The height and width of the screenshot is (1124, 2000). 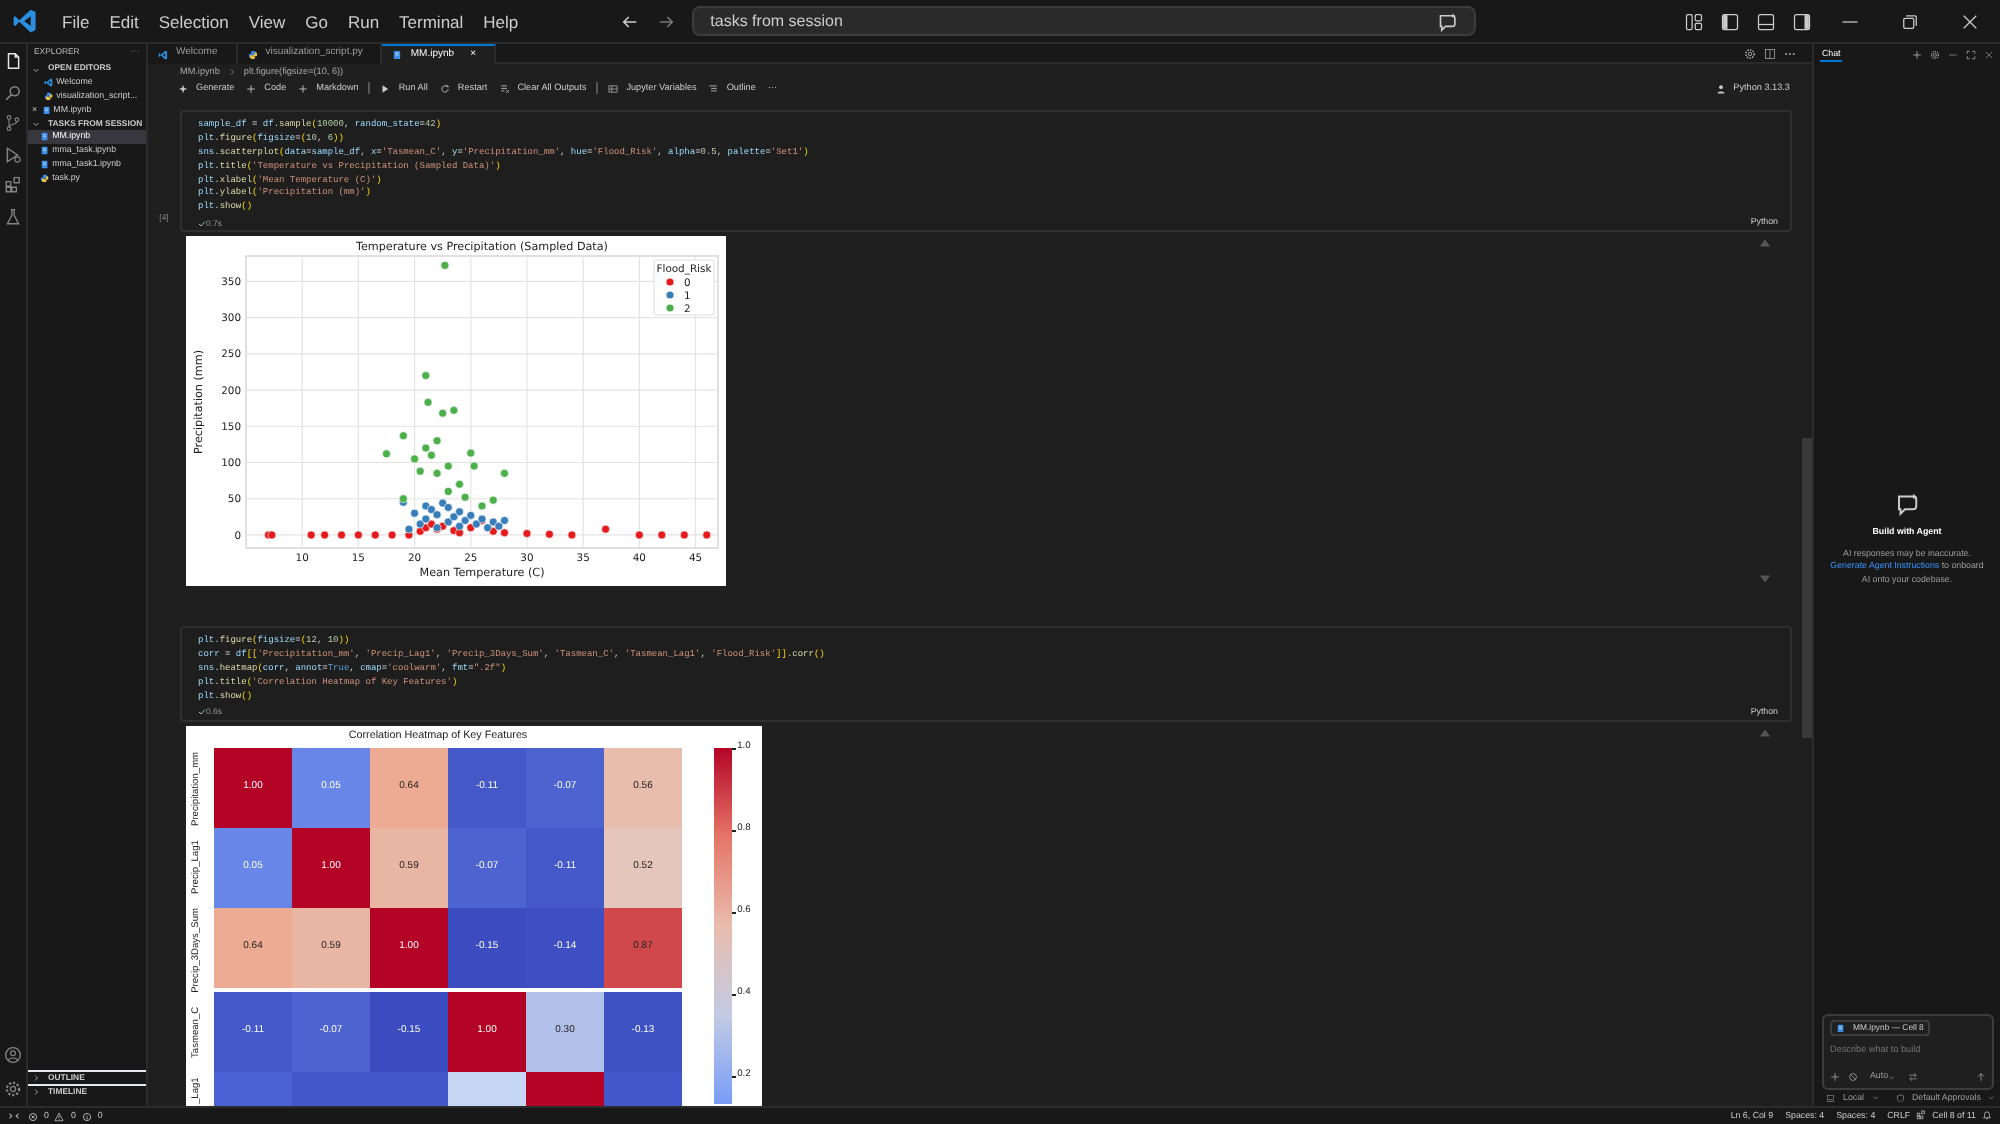 I want to click on menu-item: Edit, so click(x=124, y=21).